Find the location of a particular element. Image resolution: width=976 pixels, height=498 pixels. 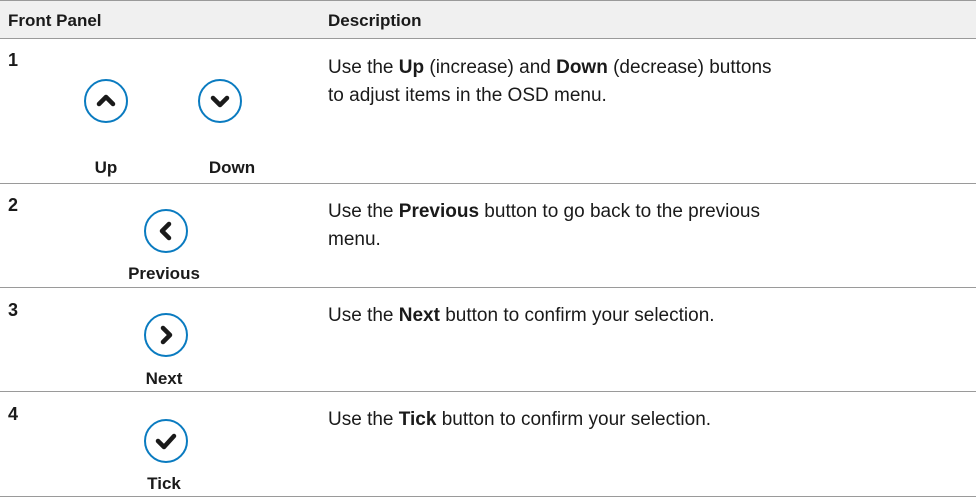

row-number: 4 is located at coordinates (13, 414).